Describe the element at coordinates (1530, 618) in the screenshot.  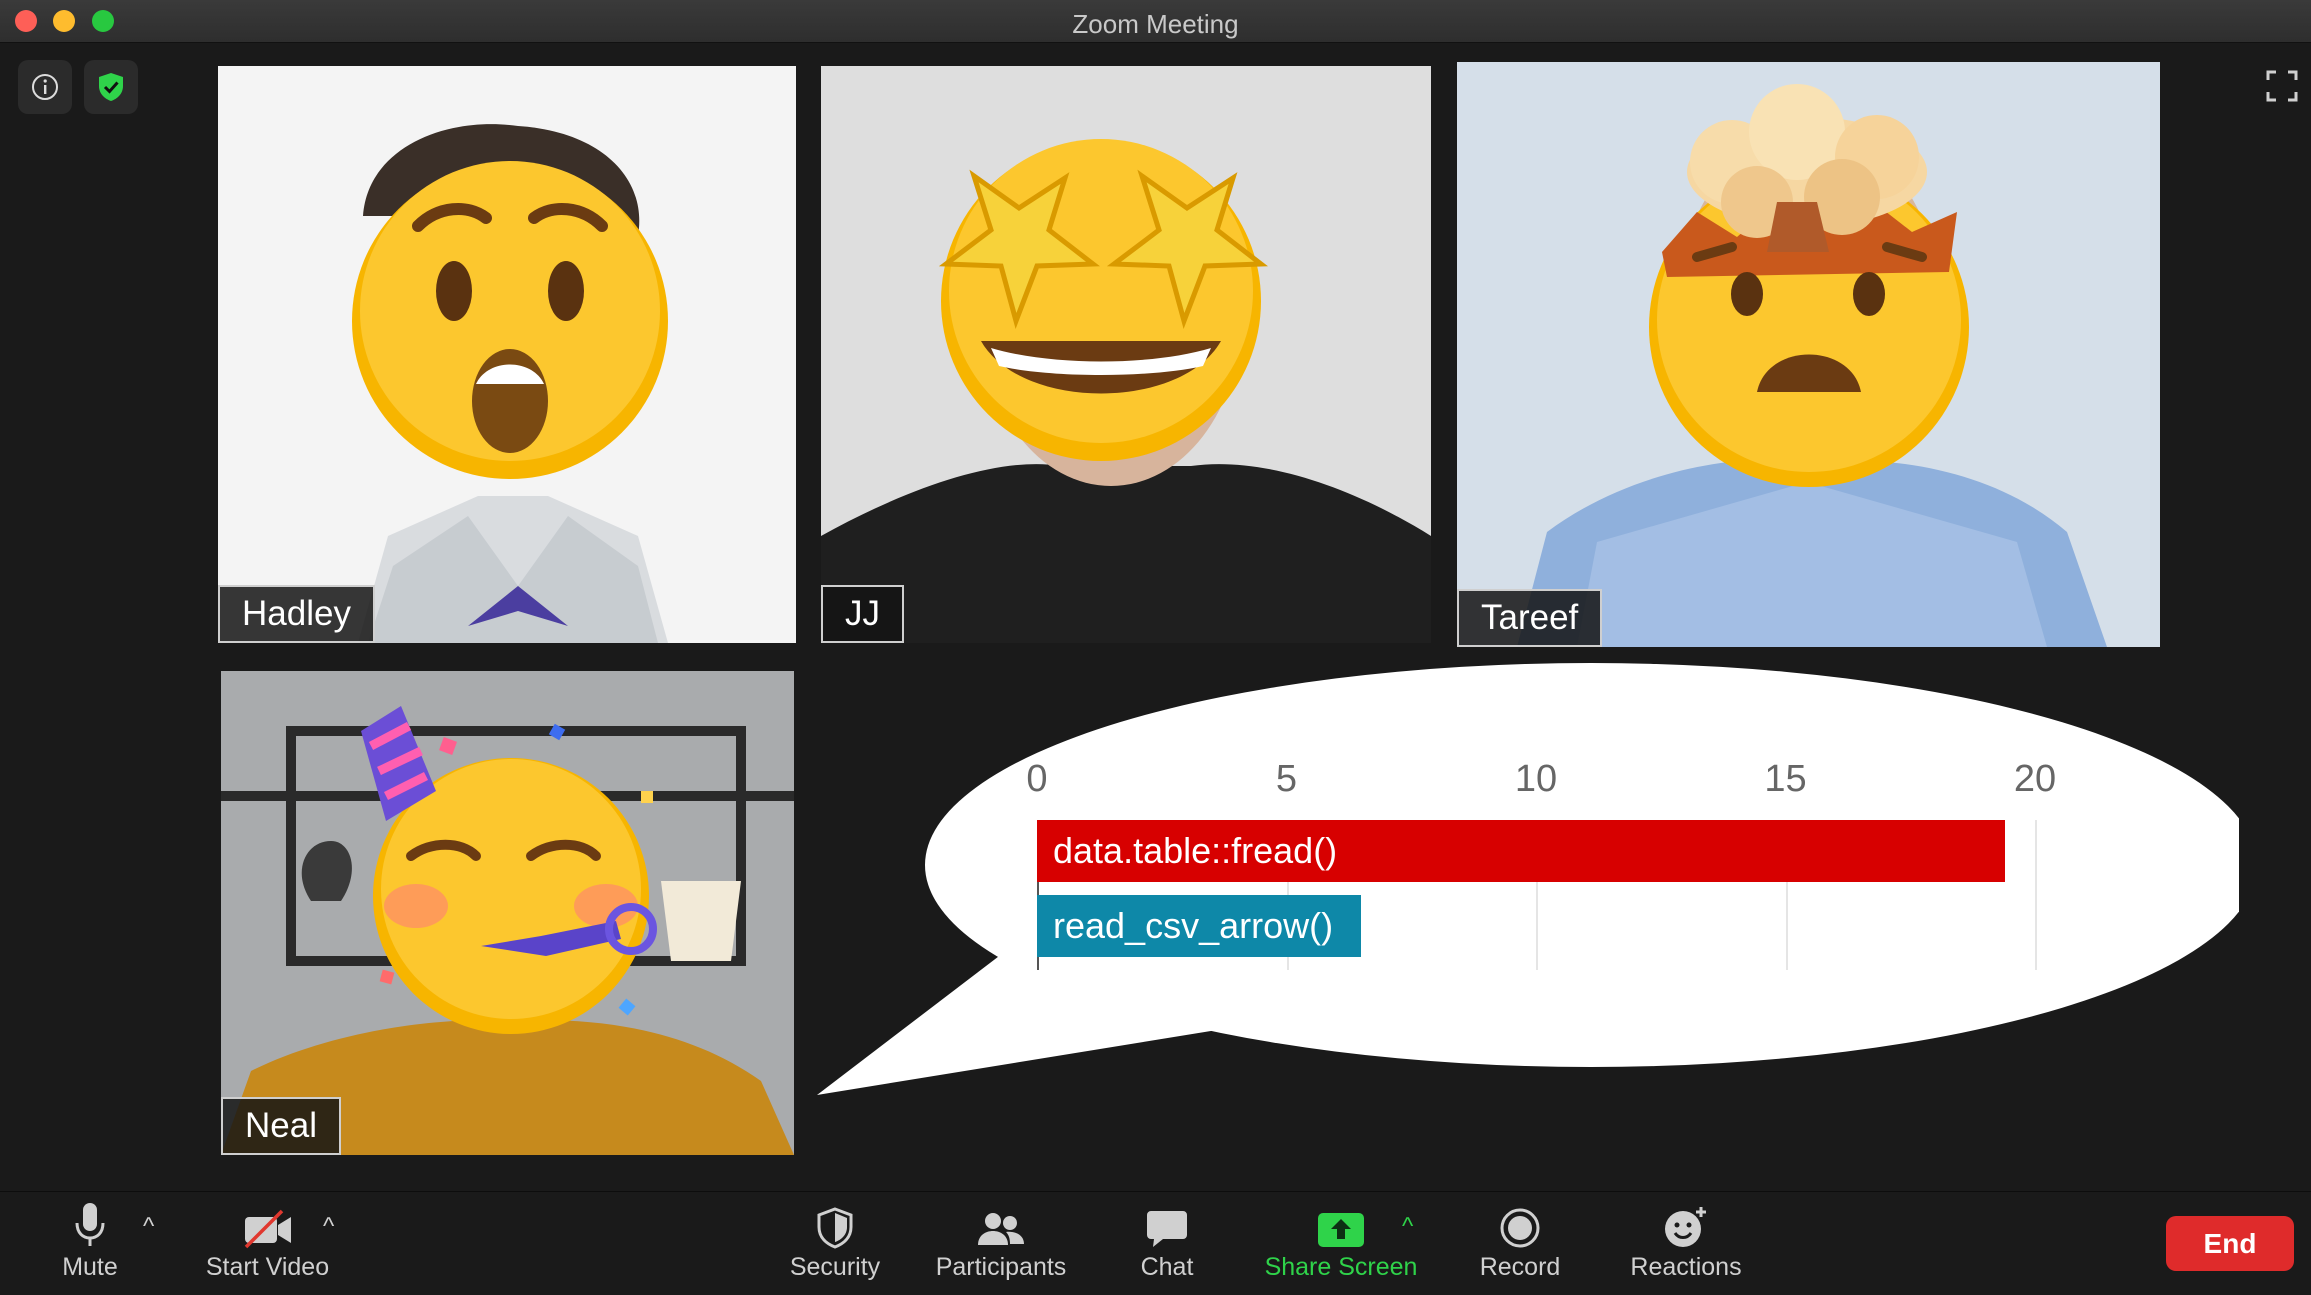
I see `participant-name-tareef: Tareef` at that location.